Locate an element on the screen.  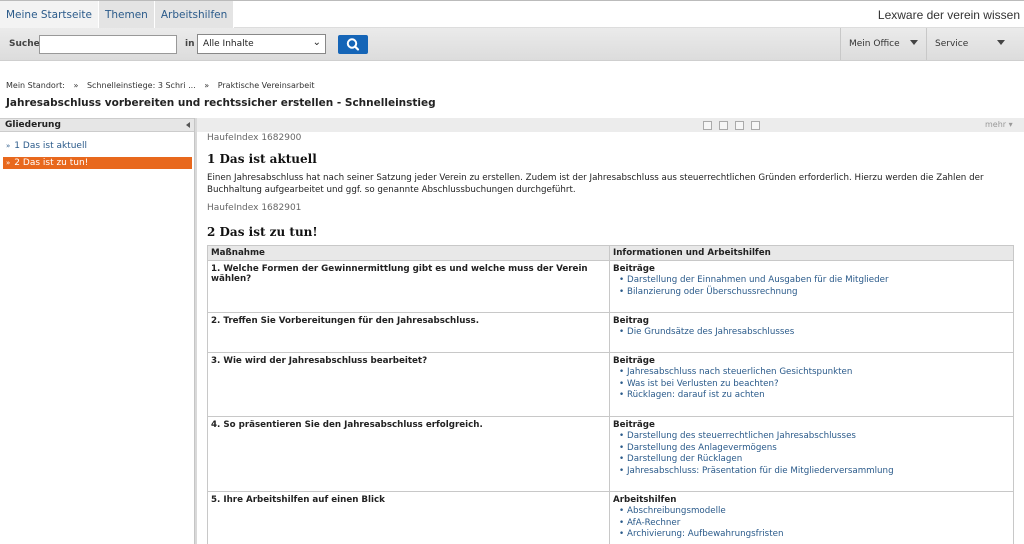
more-menu: mehr ▾ is located at coordinates (999, 124).